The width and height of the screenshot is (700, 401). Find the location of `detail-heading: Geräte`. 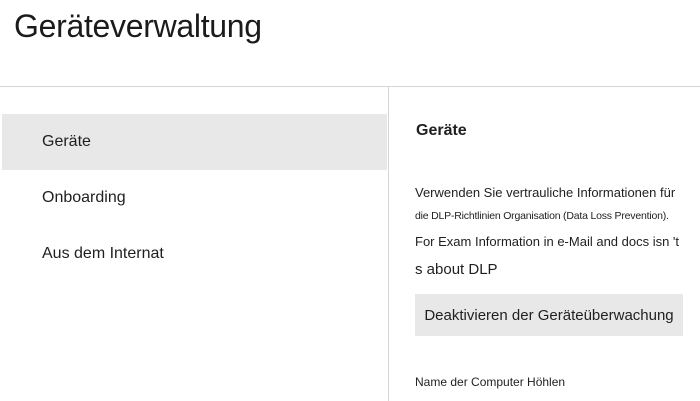

detail-heading: Geräte is located at coordinates (441, 130).